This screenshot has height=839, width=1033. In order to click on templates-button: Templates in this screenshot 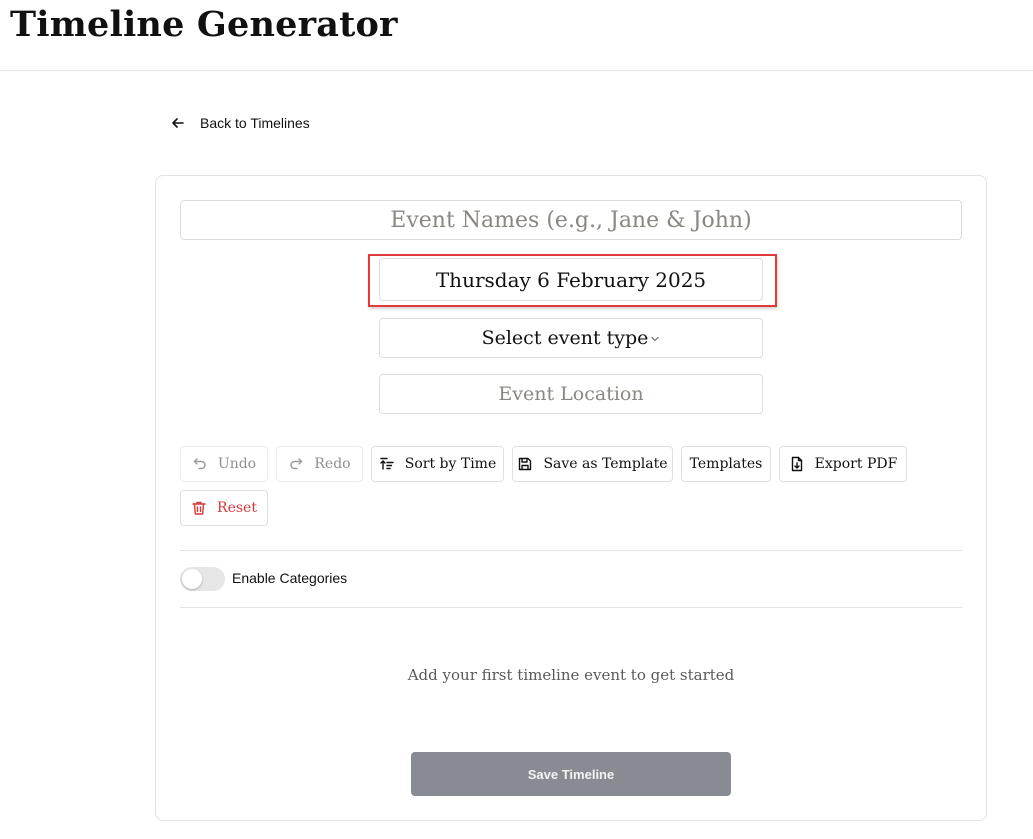, I will do `click(726, 464)`.